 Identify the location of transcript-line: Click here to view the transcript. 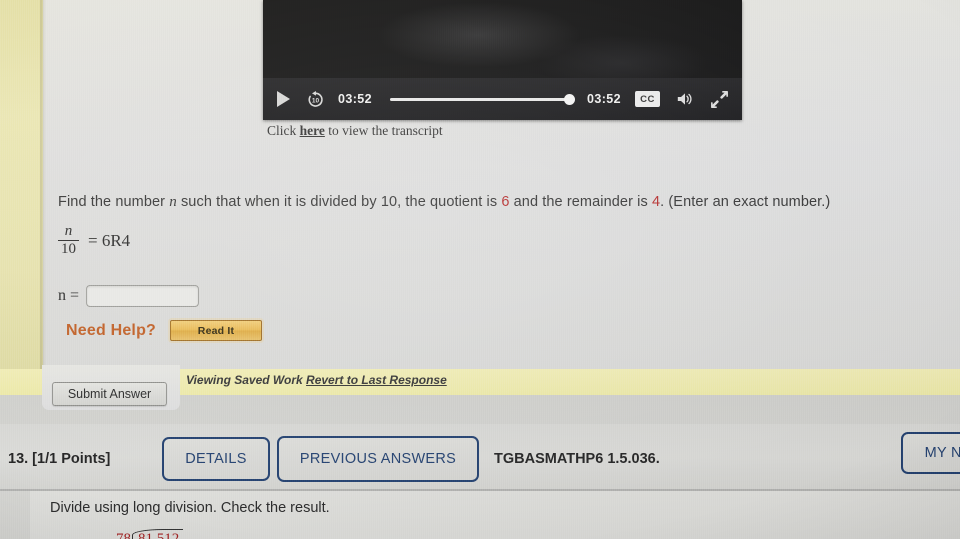
(355, 131).